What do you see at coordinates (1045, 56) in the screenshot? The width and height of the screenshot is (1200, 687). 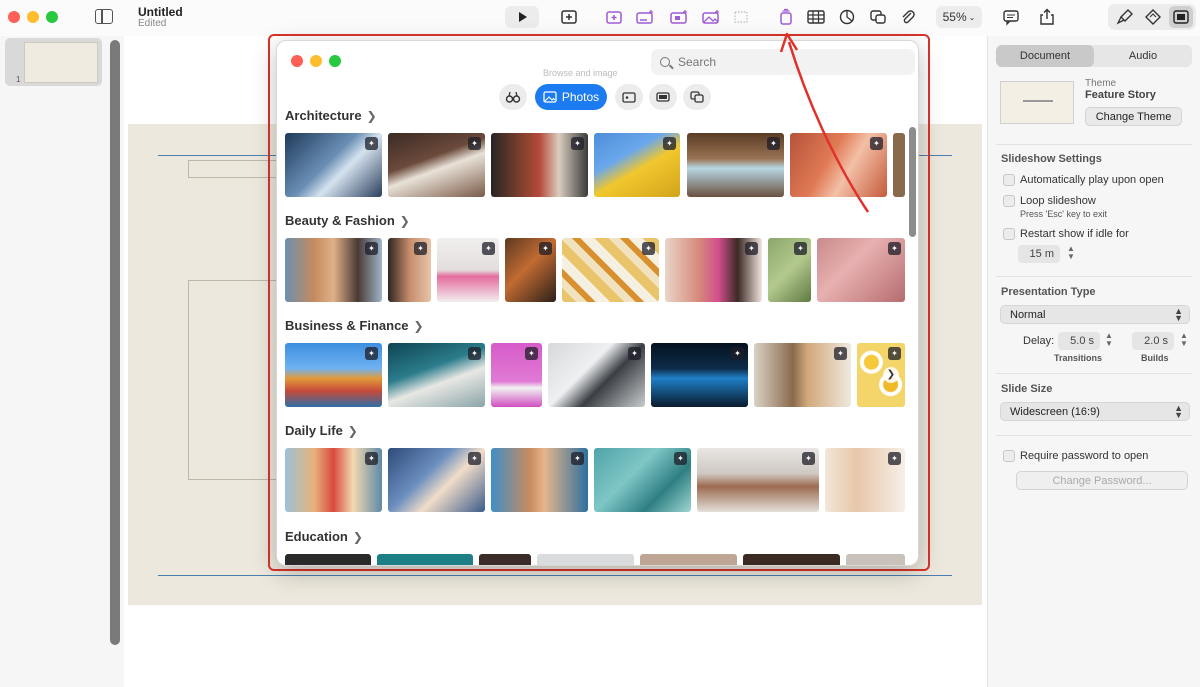 I see `tab-document: Document` at bounding box center [1045, 56].